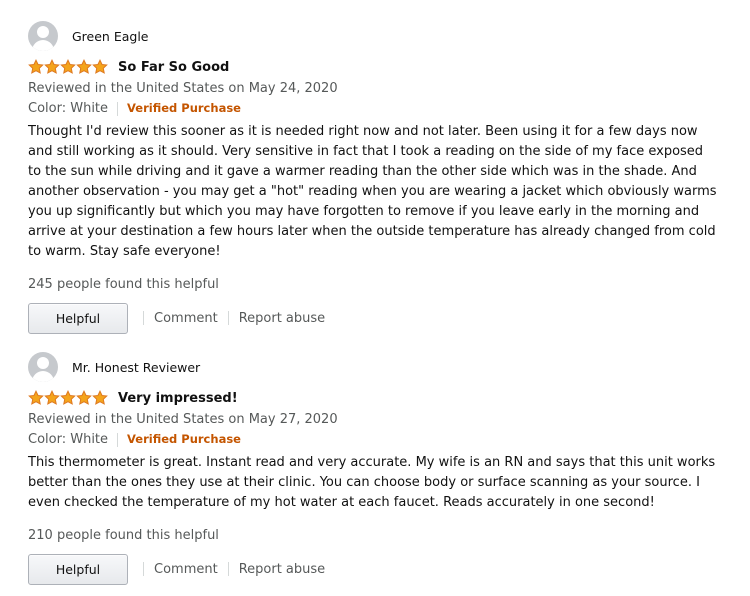 The height and width of the screenshot is (596, 750). I want to click on review-profile: Mr. Honest Reviewer, so click(378, 367).